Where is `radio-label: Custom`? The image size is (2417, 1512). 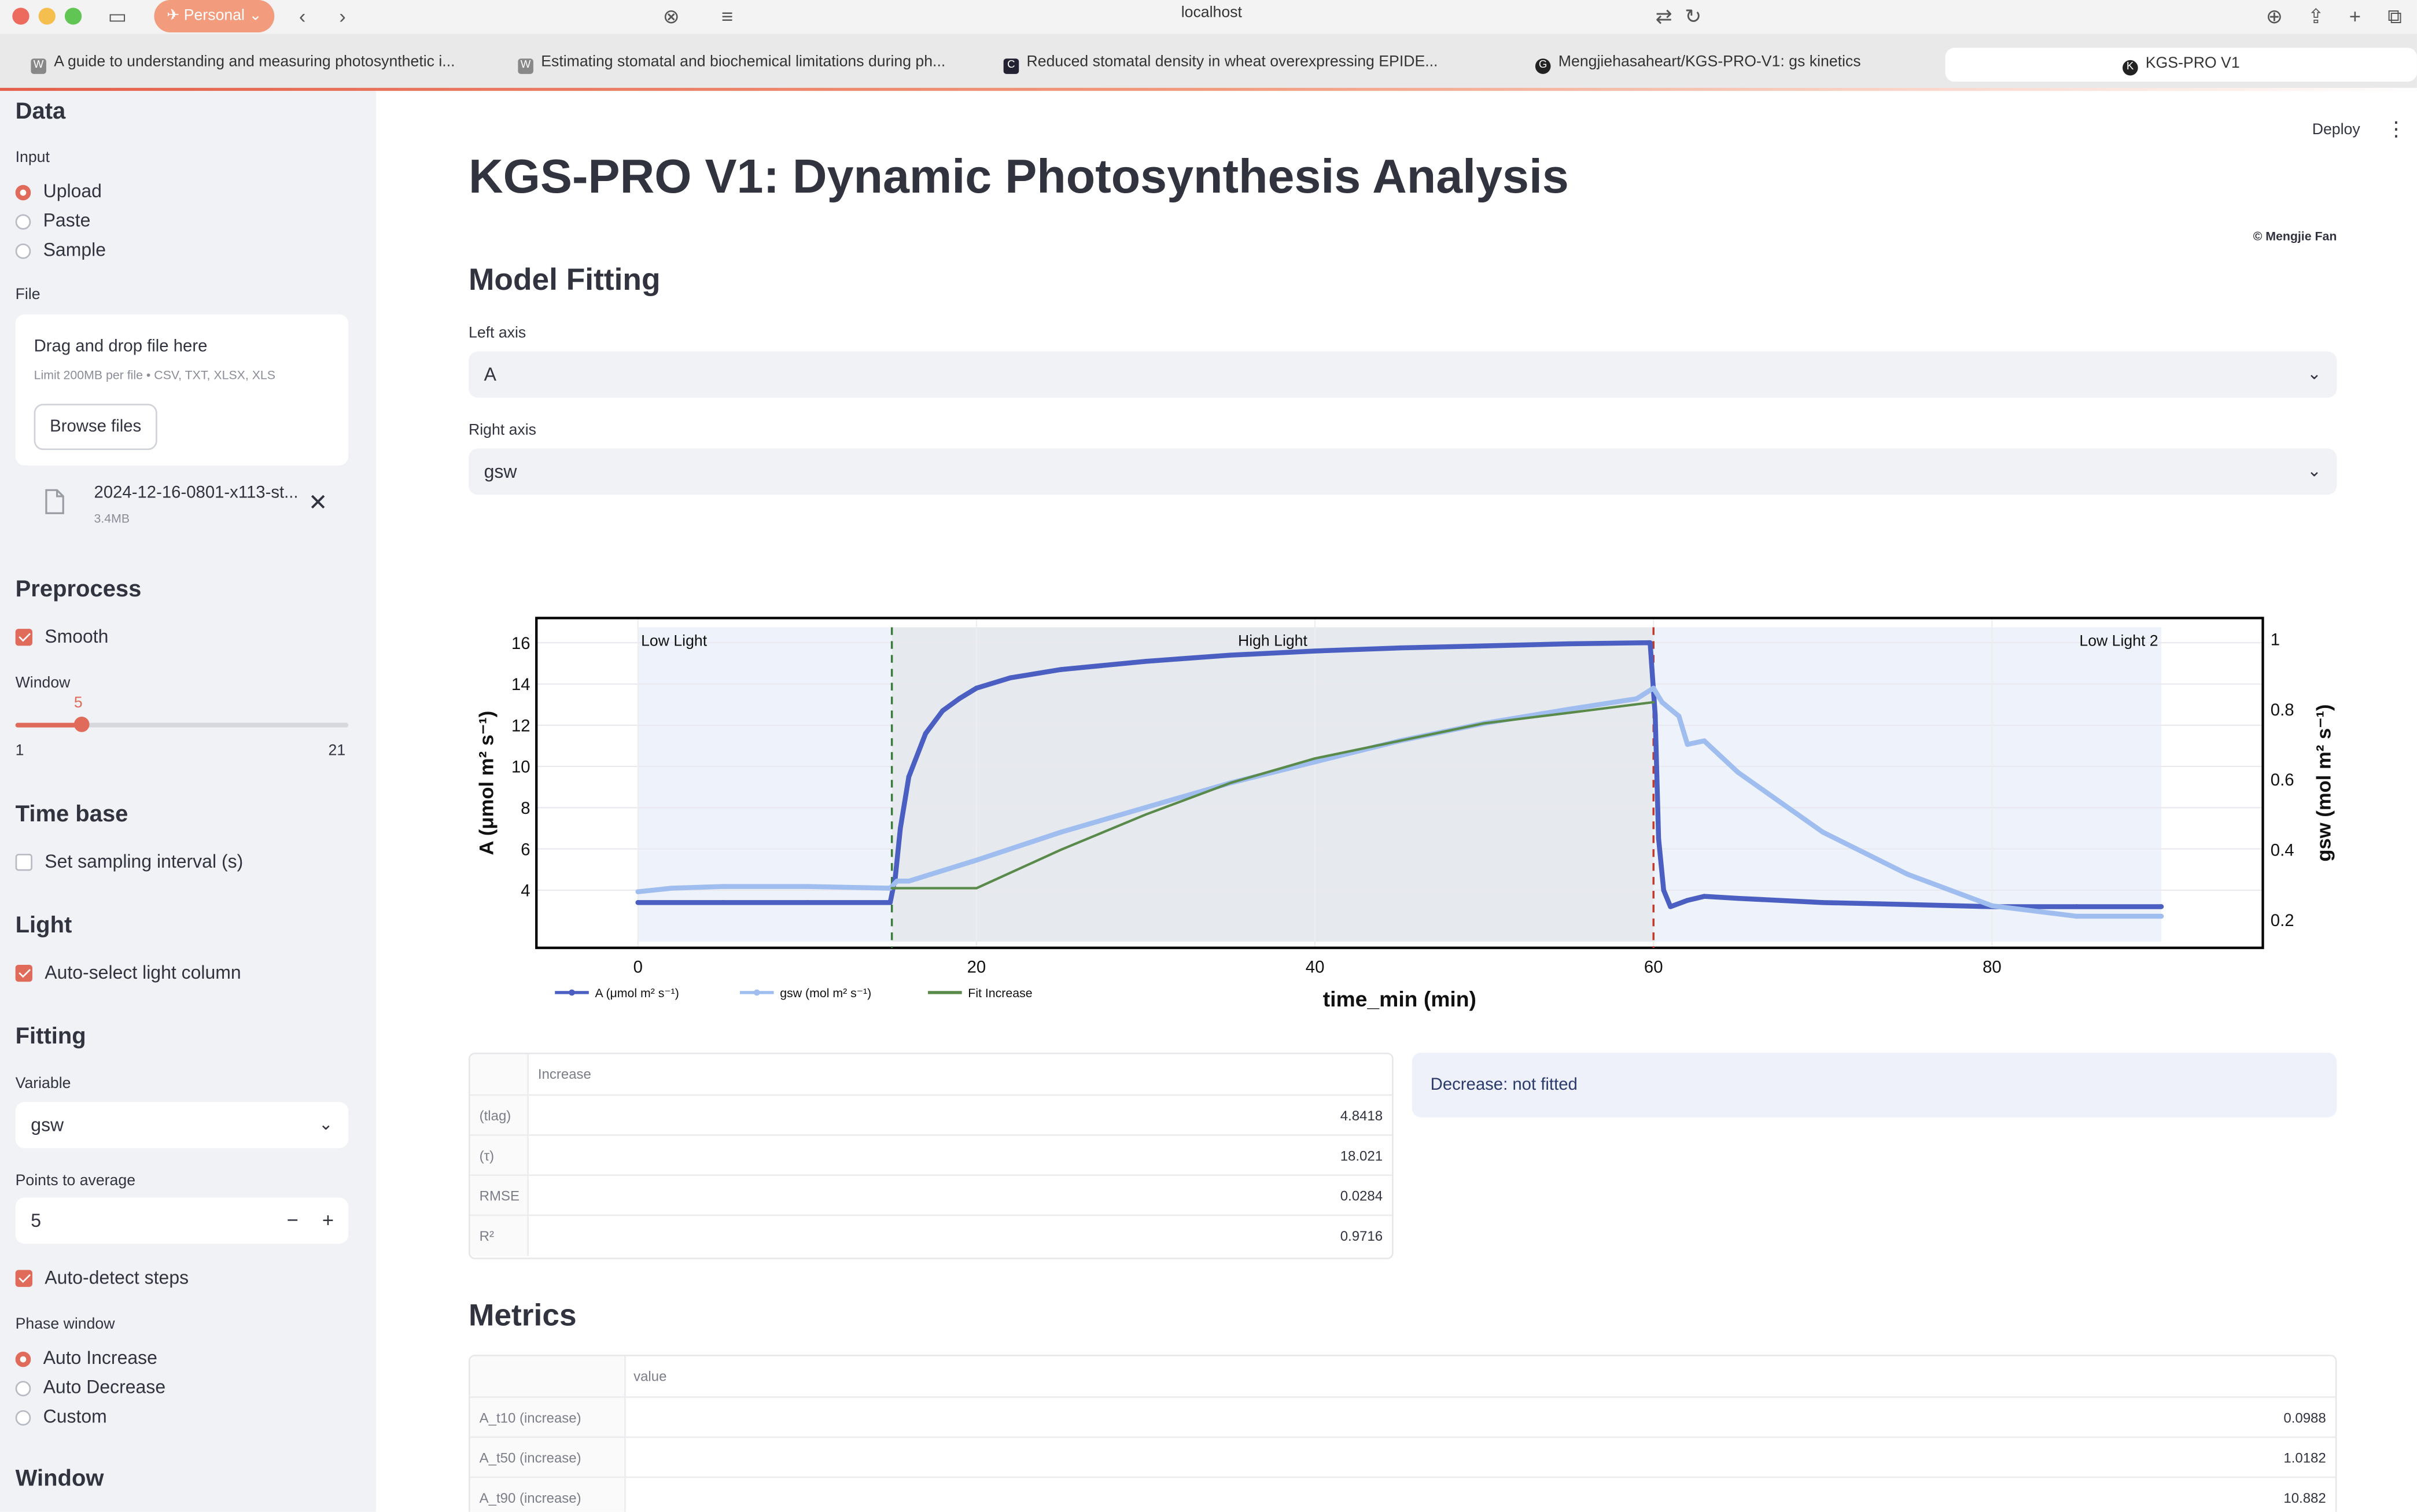
radio-label: Custom is located at coordinates (75, 1417).